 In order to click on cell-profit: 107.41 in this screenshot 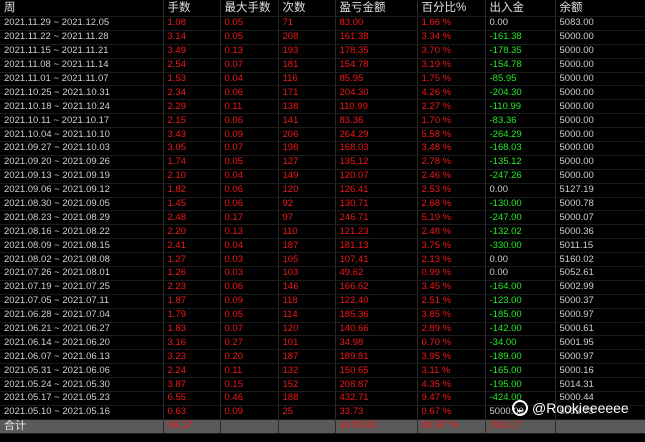, I will do `click(376, 260)`.